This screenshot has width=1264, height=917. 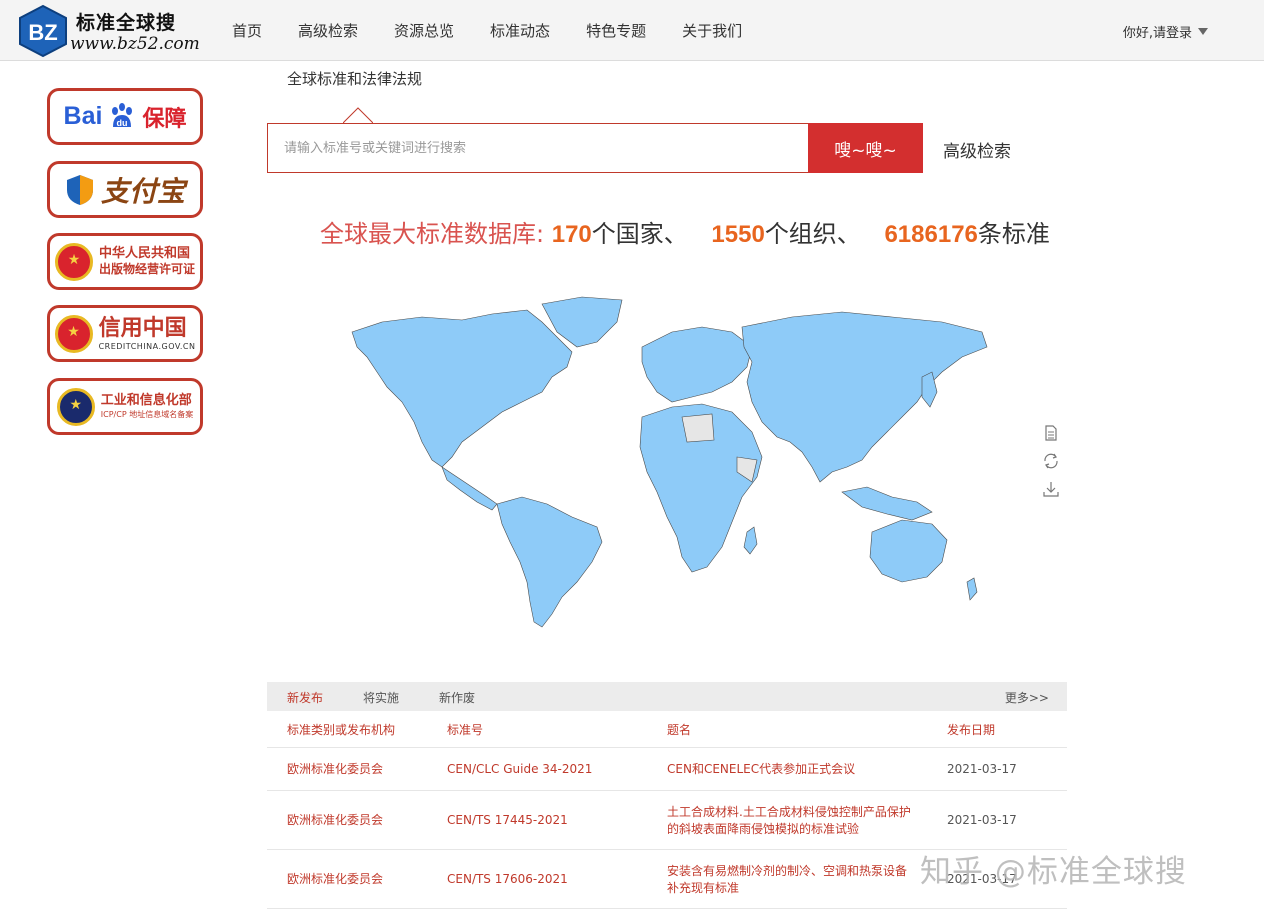 What do you see at coordinates (931, 234) in the screenshot?
I see `standard-count: 6186176` at bounding box center [931, 234].